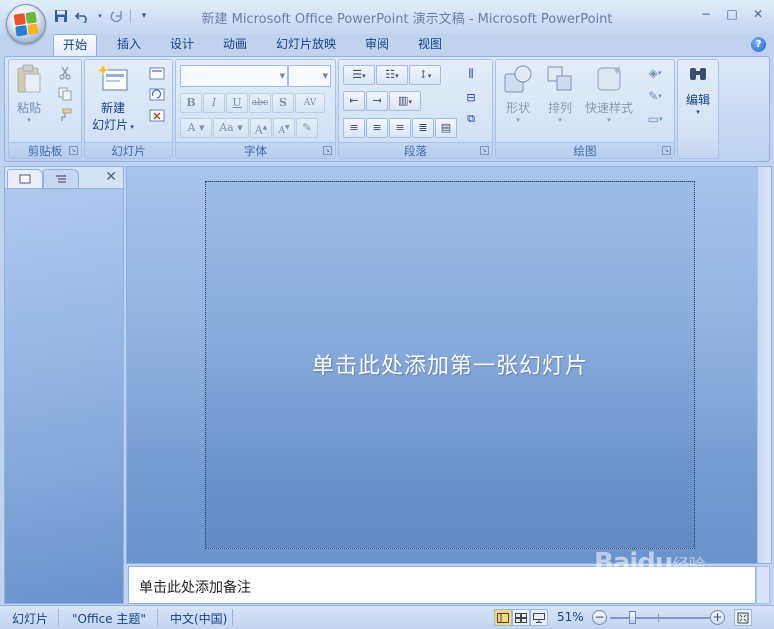 The height and width of the screenshot is (629, 774). What do you see at coordinates (649, 563) in the screenshot?
I see `baidu-watermark: Baidu经验` at bounding box center [649, 563].